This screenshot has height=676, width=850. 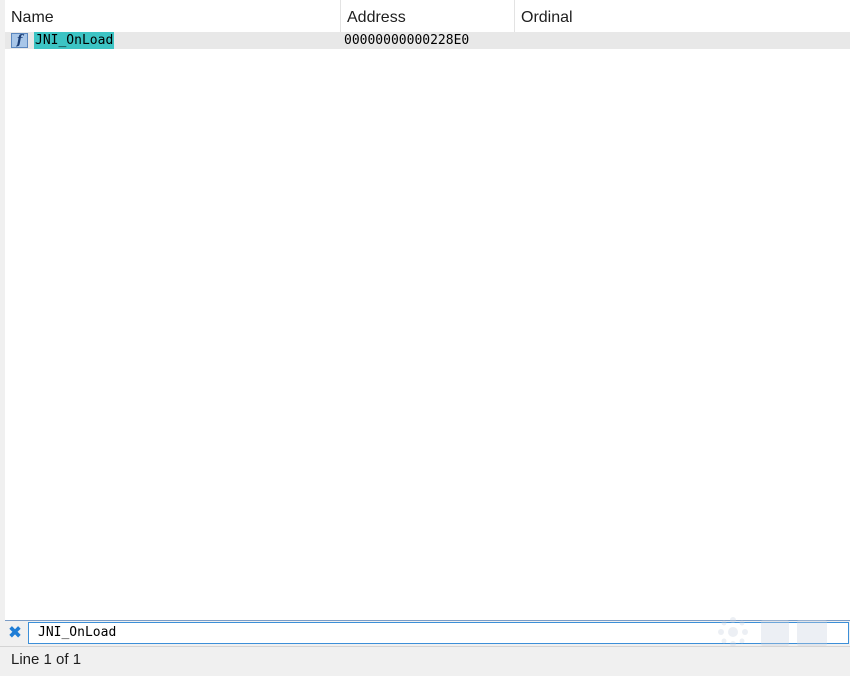 I want to click on search-bar: ✖ JNI_OnLoad, so click(x=425, y=633).